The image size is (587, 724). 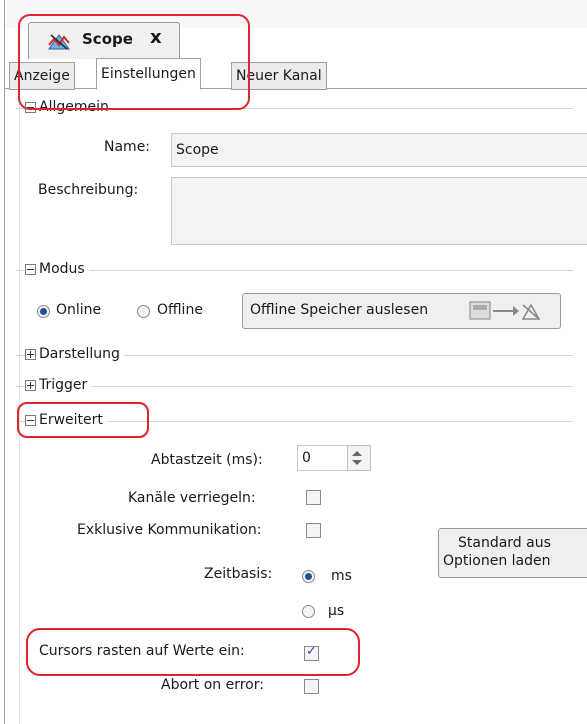 What do you see at coordinates (4, 362) in the screenshot?
I see `window-left-border` at bounding box center [4, 362].